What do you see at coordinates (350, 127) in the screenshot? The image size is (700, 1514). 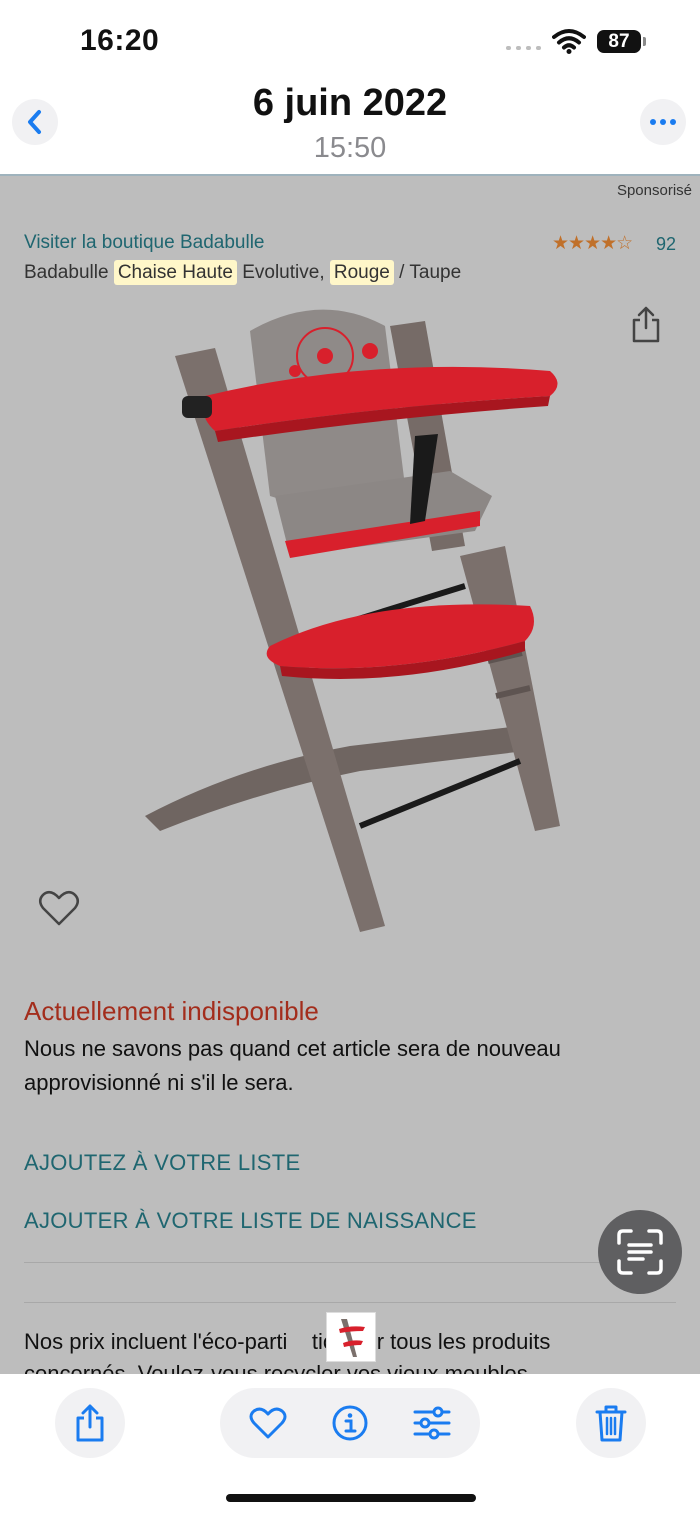 I see `photo-header: 6 juin 2022 15:50` at bounding box center [350, 127].